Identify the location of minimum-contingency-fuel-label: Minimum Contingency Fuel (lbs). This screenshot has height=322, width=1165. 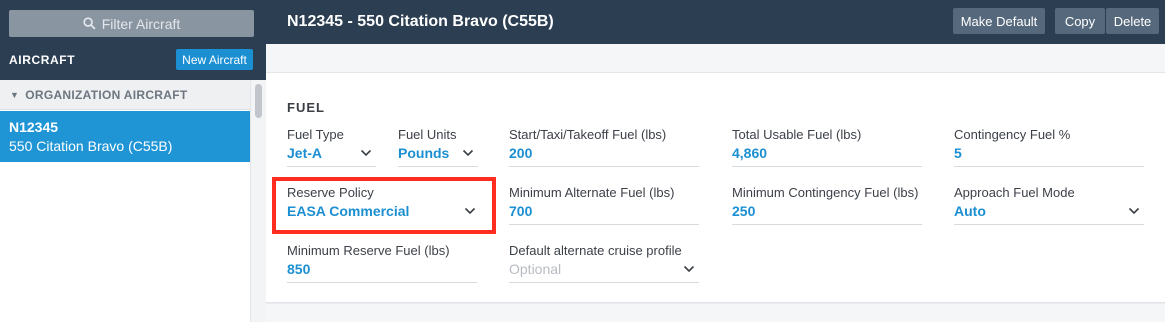
(825, 192).